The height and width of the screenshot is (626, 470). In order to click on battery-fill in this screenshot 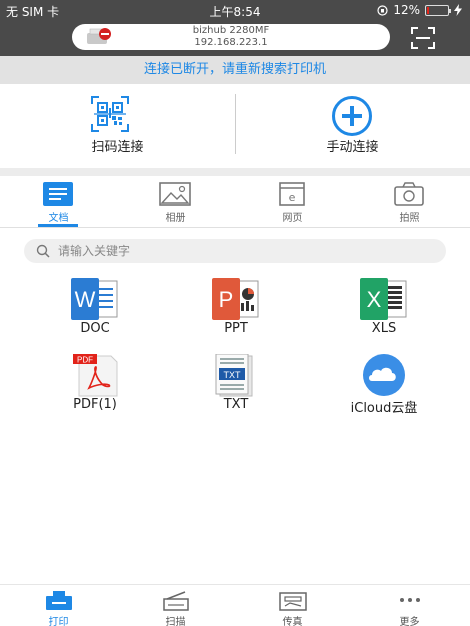, I will do `click(428, 10)`.